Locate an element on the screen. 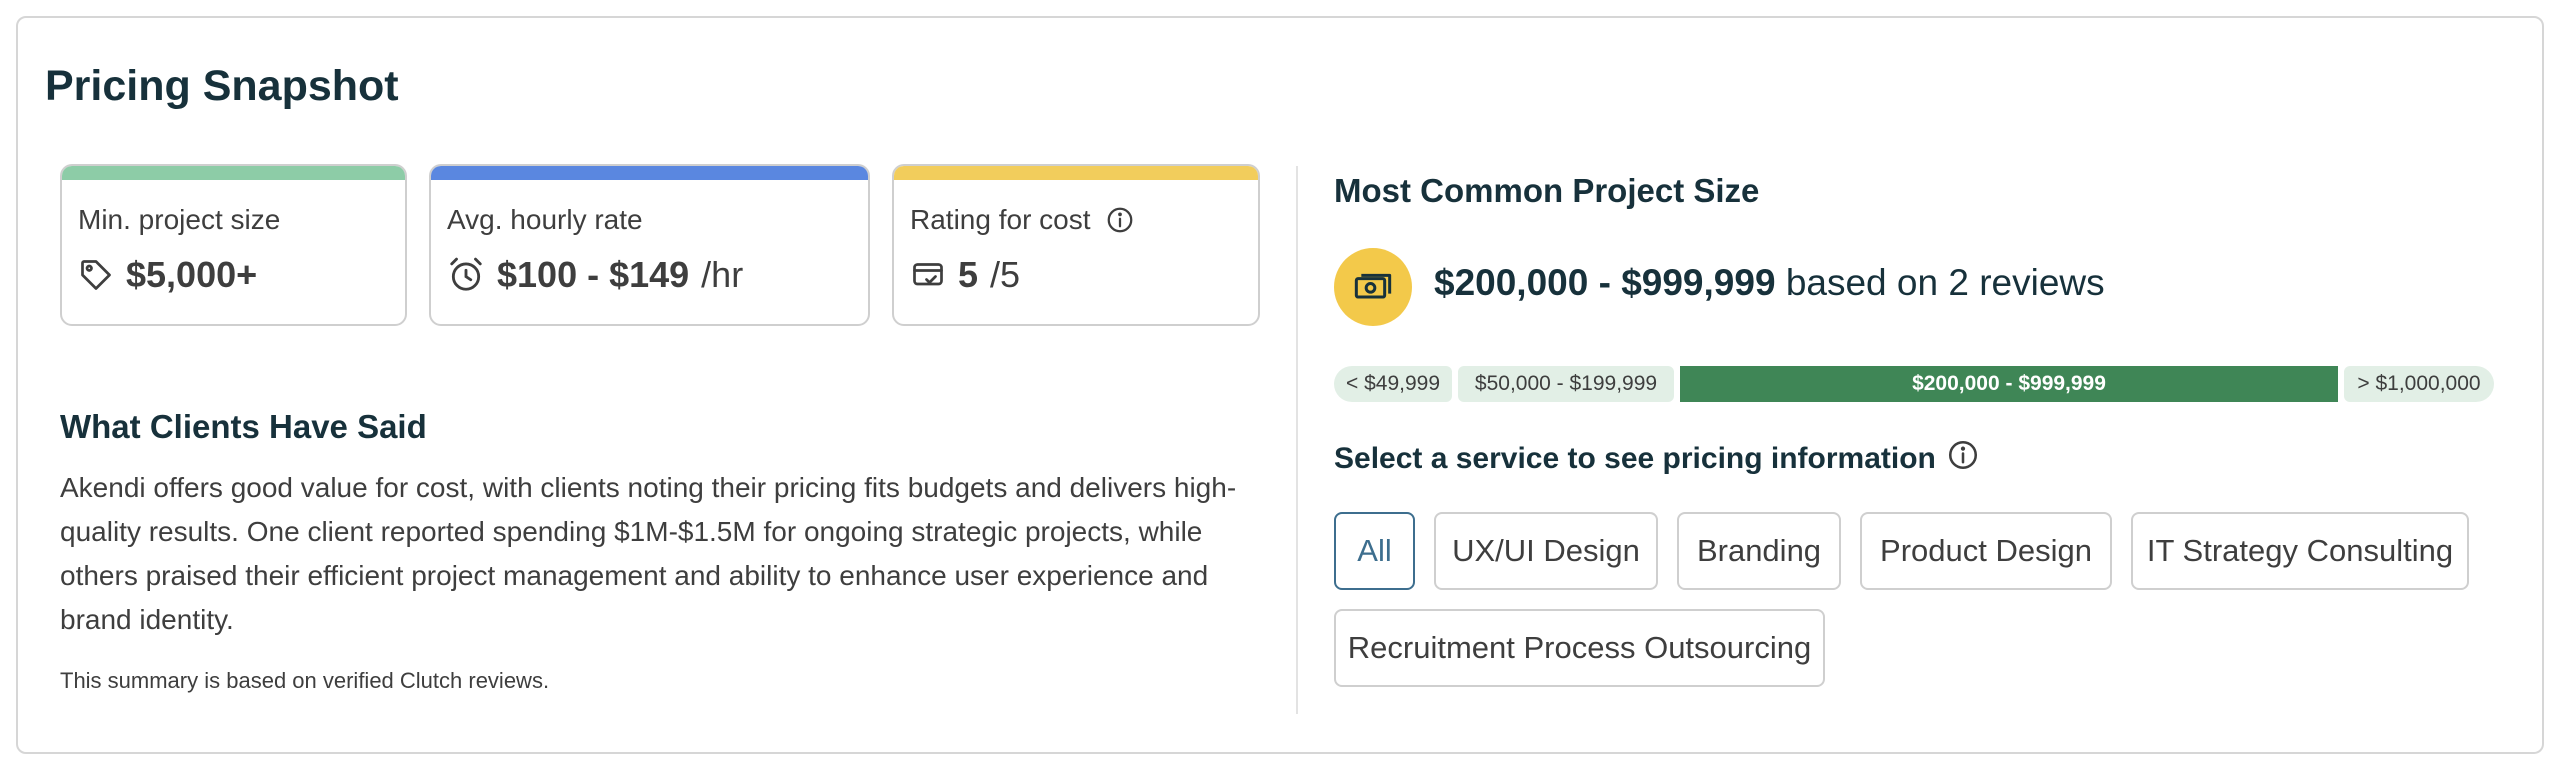  size-segment-50k-200k: $50,000 - $199,999 is located at coordinates (1566, 384).